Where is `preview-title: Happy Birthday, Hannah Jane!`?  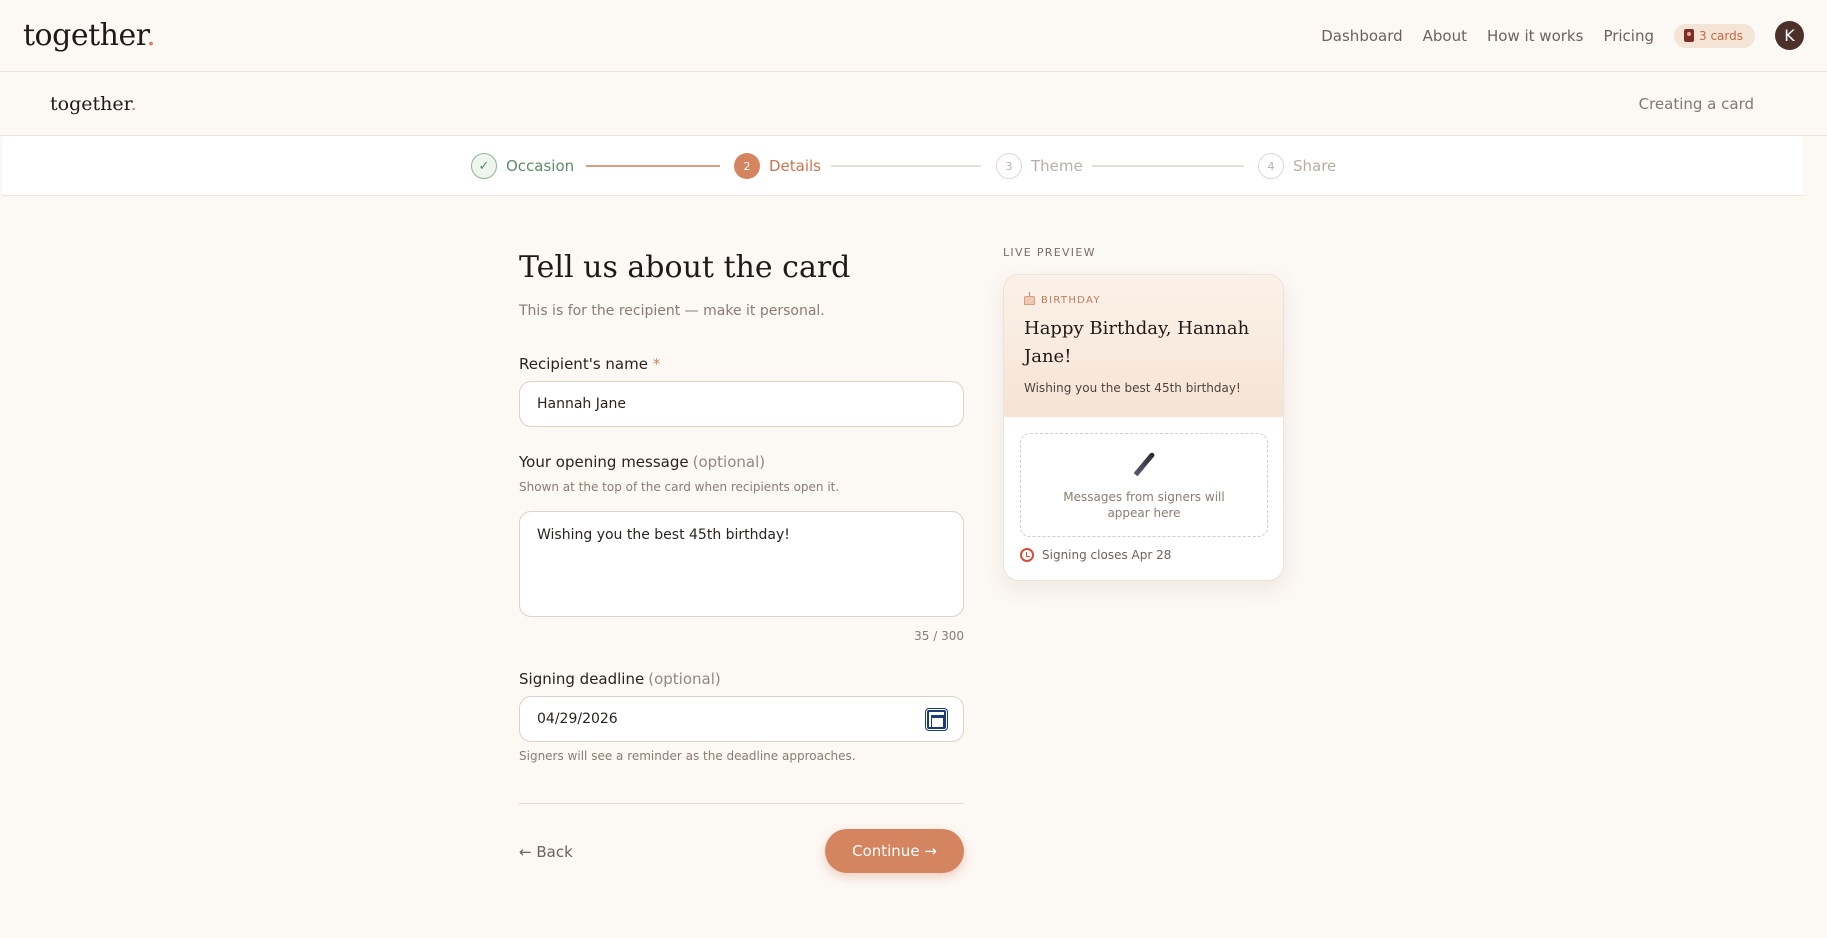
preview-title: Happy Birthday, Hannah Jane! is located at coordinates (1137, 342).